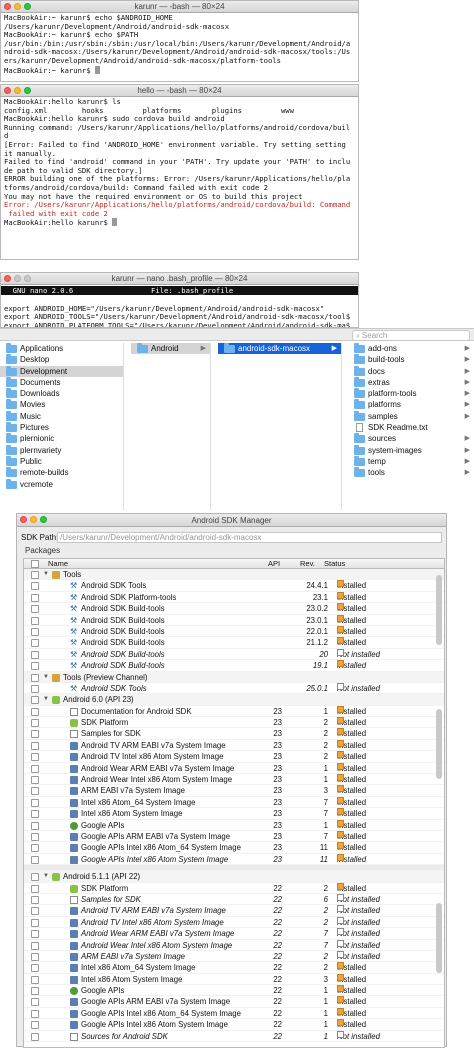  Describe the element at coordinates (411, 461) in the screenshot. I see `finder-item: temp ▶` at that location.